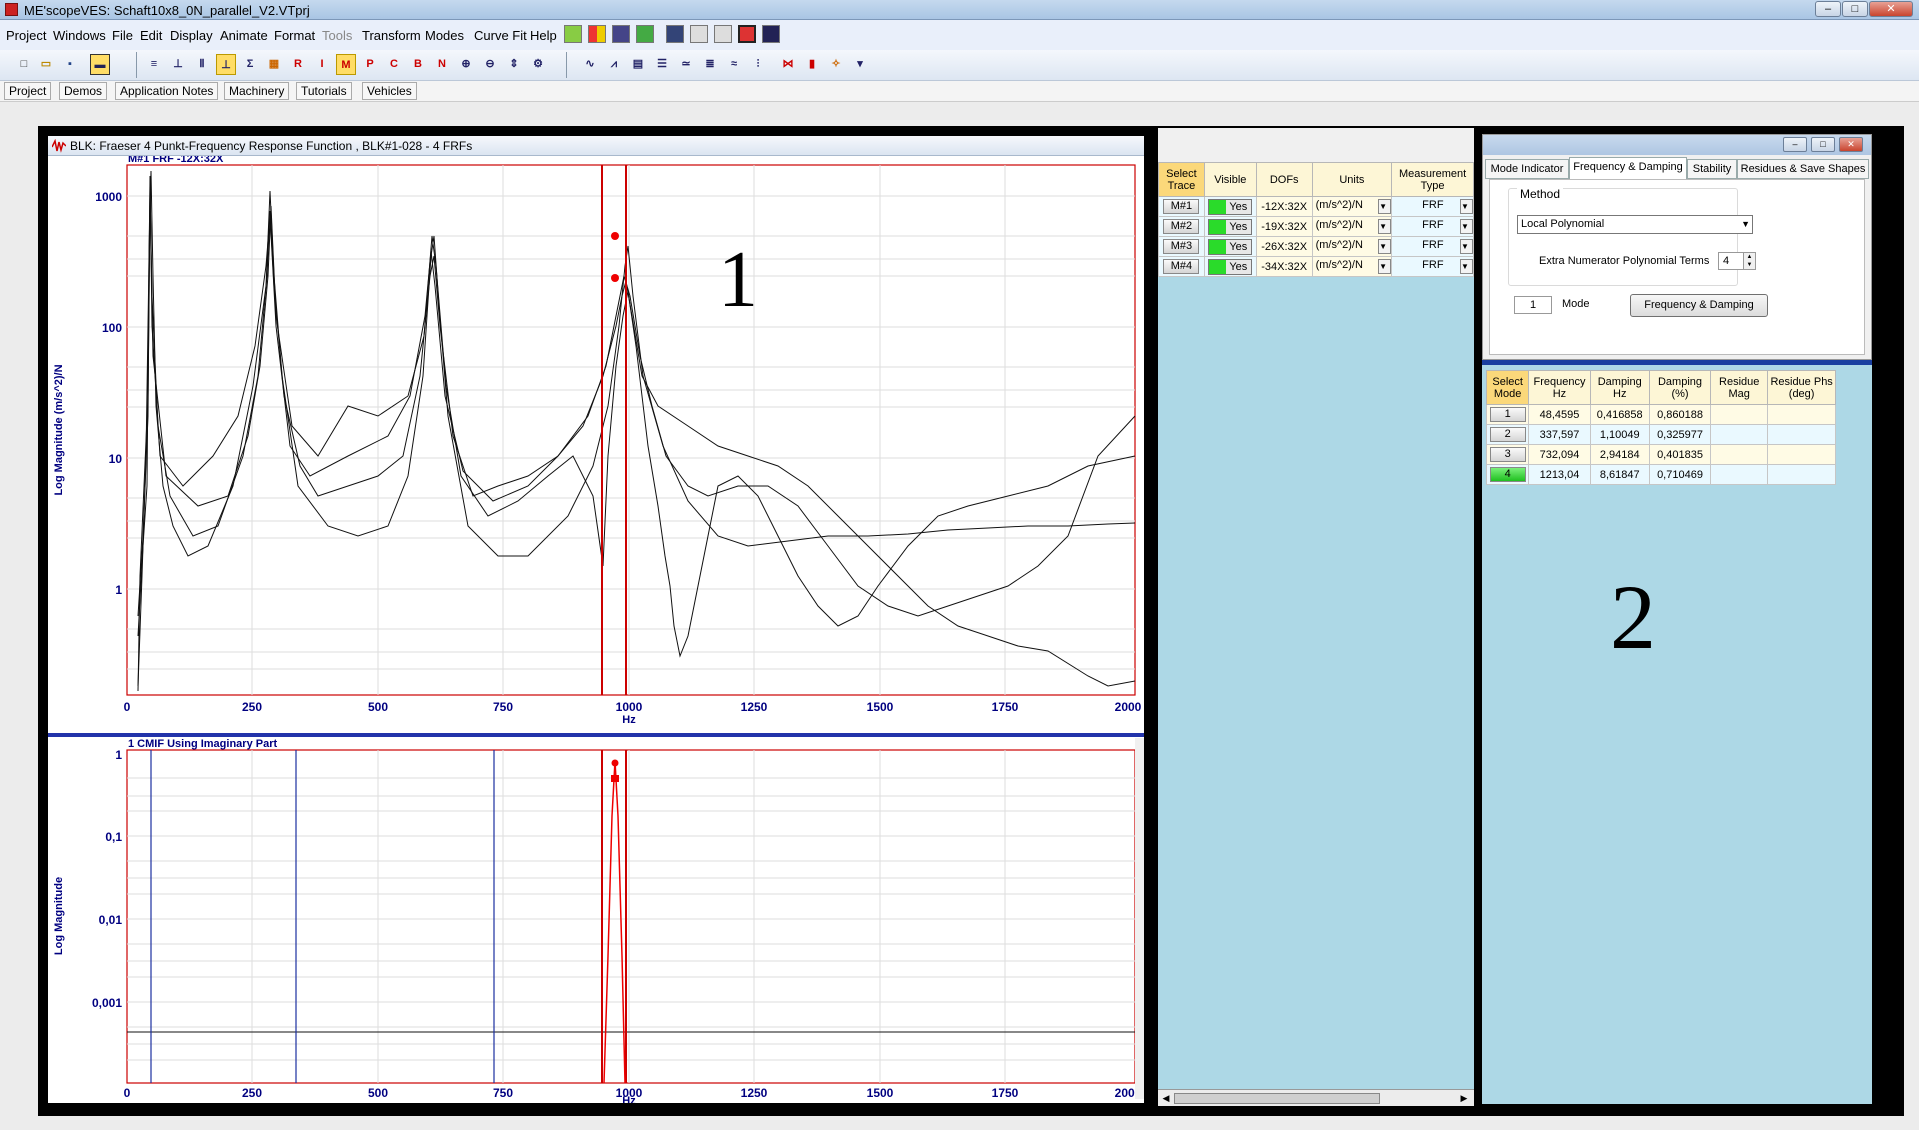 This screenshot has width=1919, height=1130. Describe the element at coordinates (24, 64) in the screenshot. I see `new-file-icon: □` at that location.